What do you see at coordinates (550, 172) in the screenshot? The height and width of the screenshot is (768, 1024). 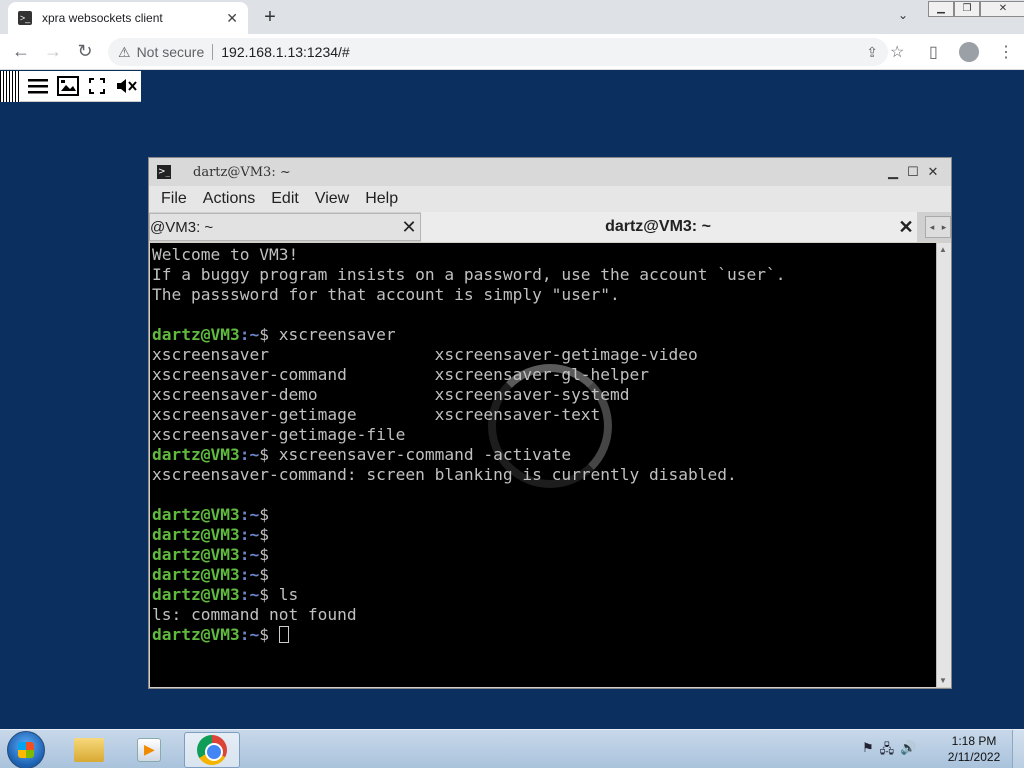 I see `terminal-titlebar: >_ dartz@VM3: ~ ▁ ☐ ✕` at bounding box center [550, 172].